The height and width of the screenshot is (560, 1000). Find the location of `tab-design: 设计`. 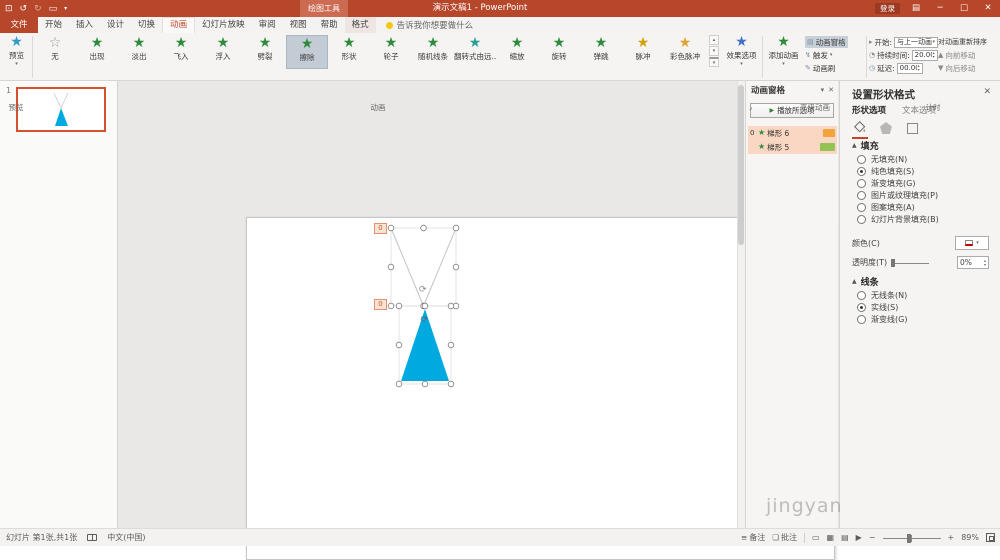

tab-design: 设计 is located at coordinates (115, 25).